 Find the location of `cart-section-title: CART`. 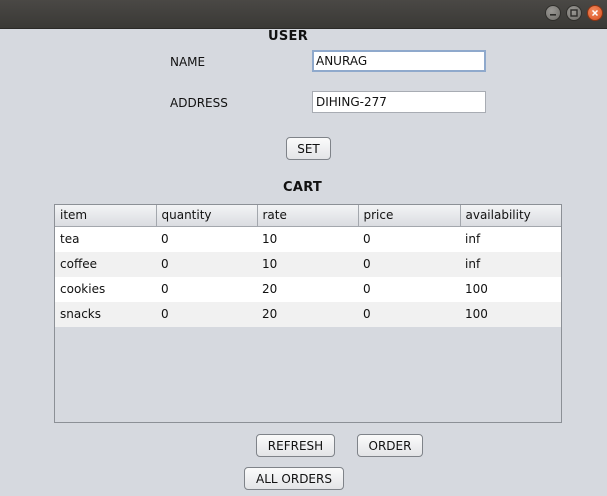

cart-section-title: CART is located at coordinates (303, 187).